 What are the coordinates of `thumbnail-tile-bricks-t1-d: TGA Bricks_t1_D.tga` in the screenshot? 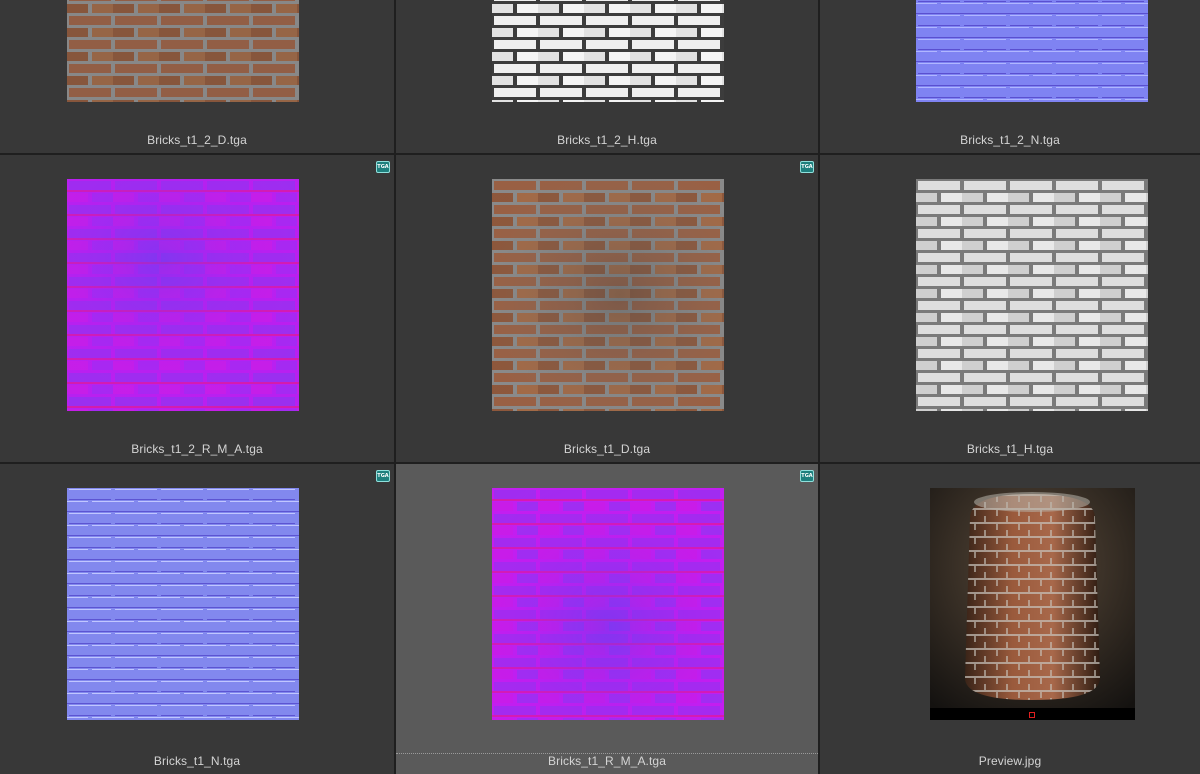 It's located at (607, 308).